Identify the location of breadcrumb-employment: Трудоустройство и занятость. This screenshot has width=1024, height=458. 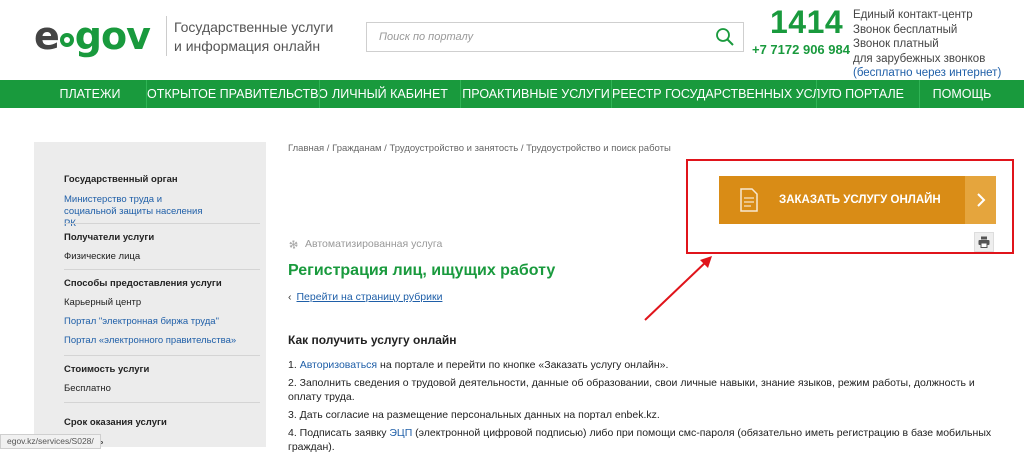
(453, 148).